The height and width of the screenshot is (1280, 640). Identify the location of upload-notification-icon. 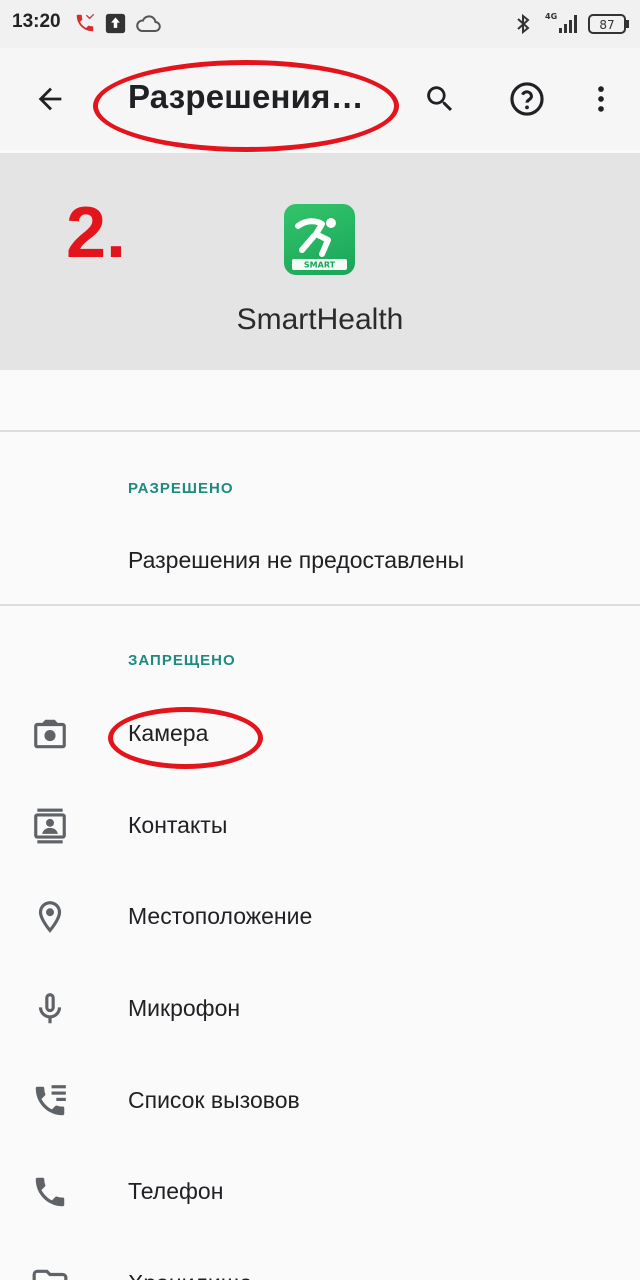
(115, 26).